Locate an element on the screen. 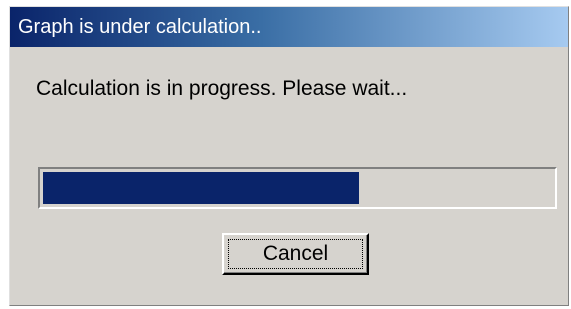 The image size is (571, 309). progress-fill is located at coordinates (201, 188).